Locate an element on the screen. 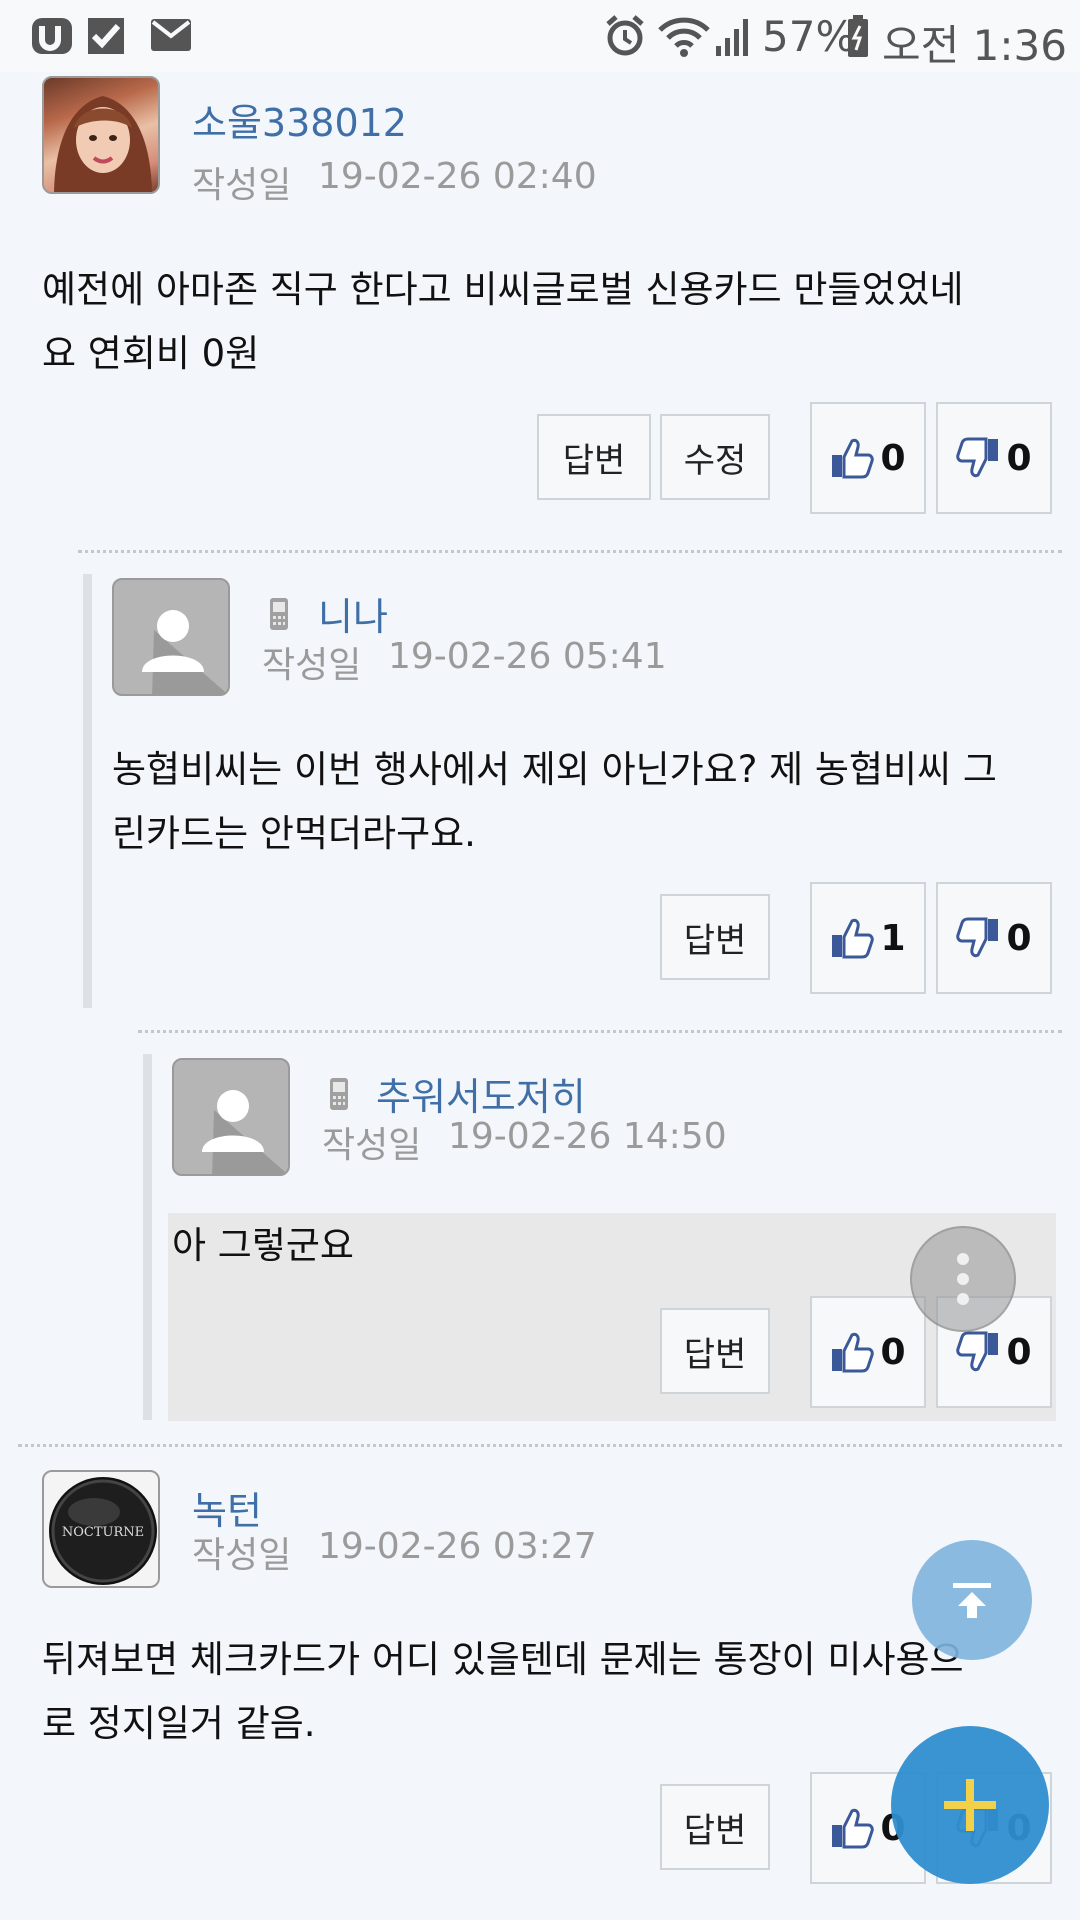 Image resolution: width=1080 pixels, height=1920 pixels. like-button: 1 is located at coordinates (868, 938).